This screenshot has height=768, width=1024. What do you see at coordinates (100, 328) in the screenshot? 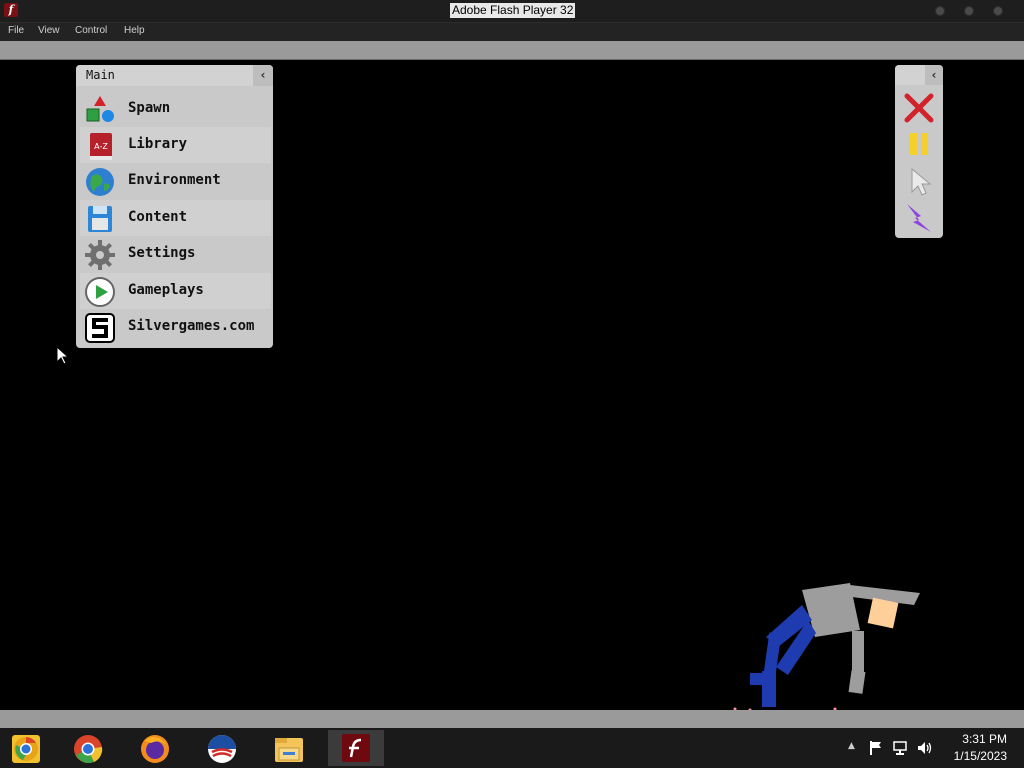
I see `silvergames-logo-icon` at bounding box center [100, 328].